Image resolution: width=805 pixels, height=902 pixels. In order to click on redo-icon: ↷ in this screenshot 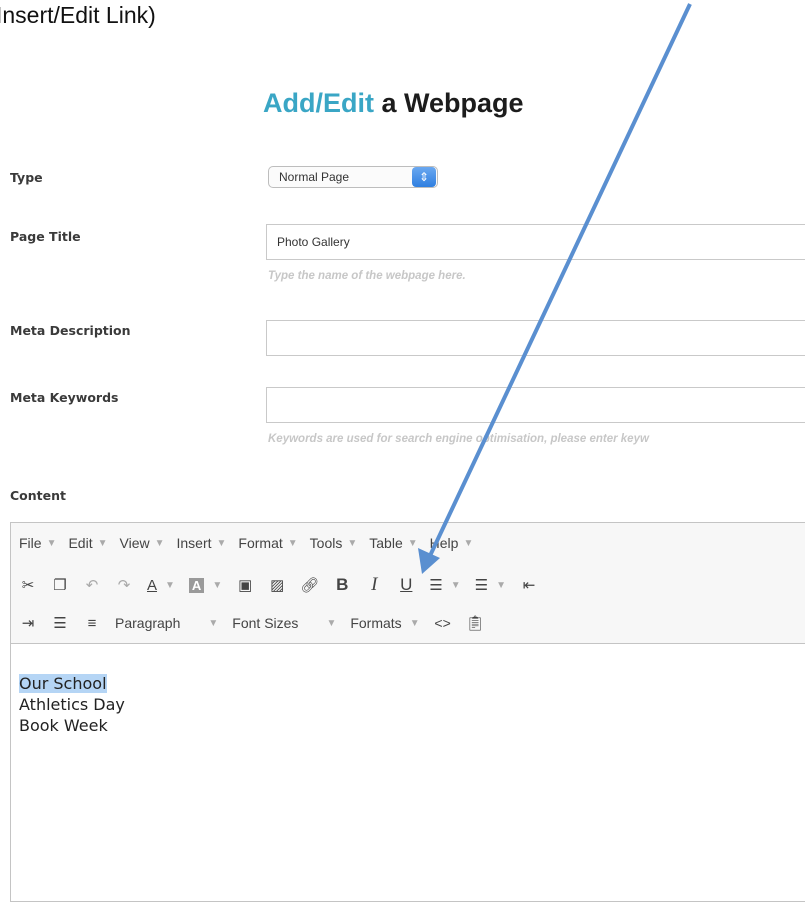, I will do `click(124, 585)`.